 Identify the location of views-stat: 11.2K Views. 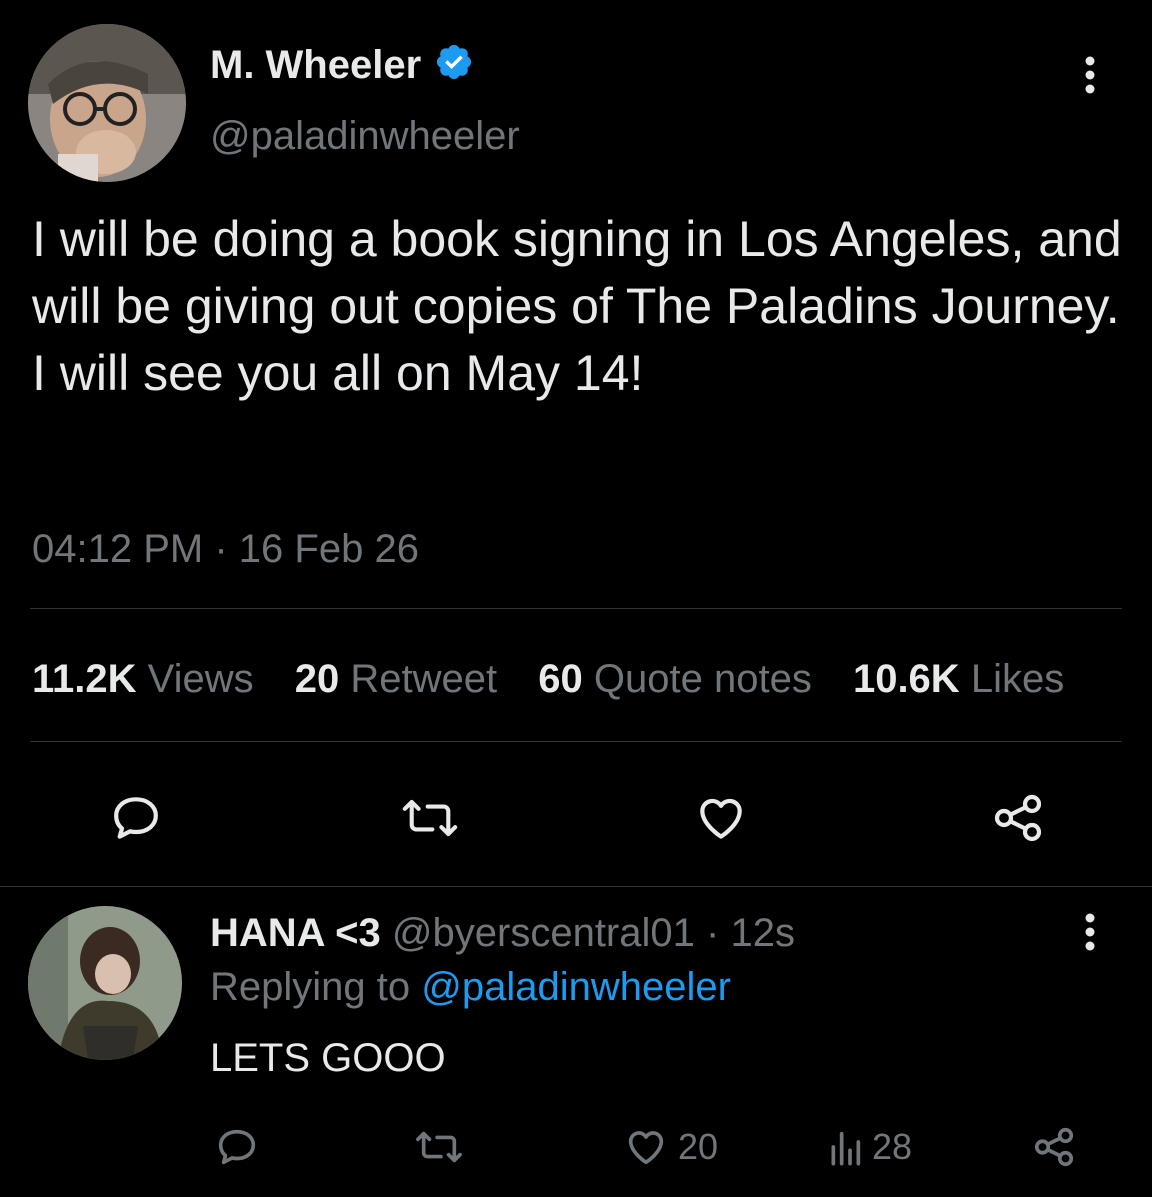
(148, 679).